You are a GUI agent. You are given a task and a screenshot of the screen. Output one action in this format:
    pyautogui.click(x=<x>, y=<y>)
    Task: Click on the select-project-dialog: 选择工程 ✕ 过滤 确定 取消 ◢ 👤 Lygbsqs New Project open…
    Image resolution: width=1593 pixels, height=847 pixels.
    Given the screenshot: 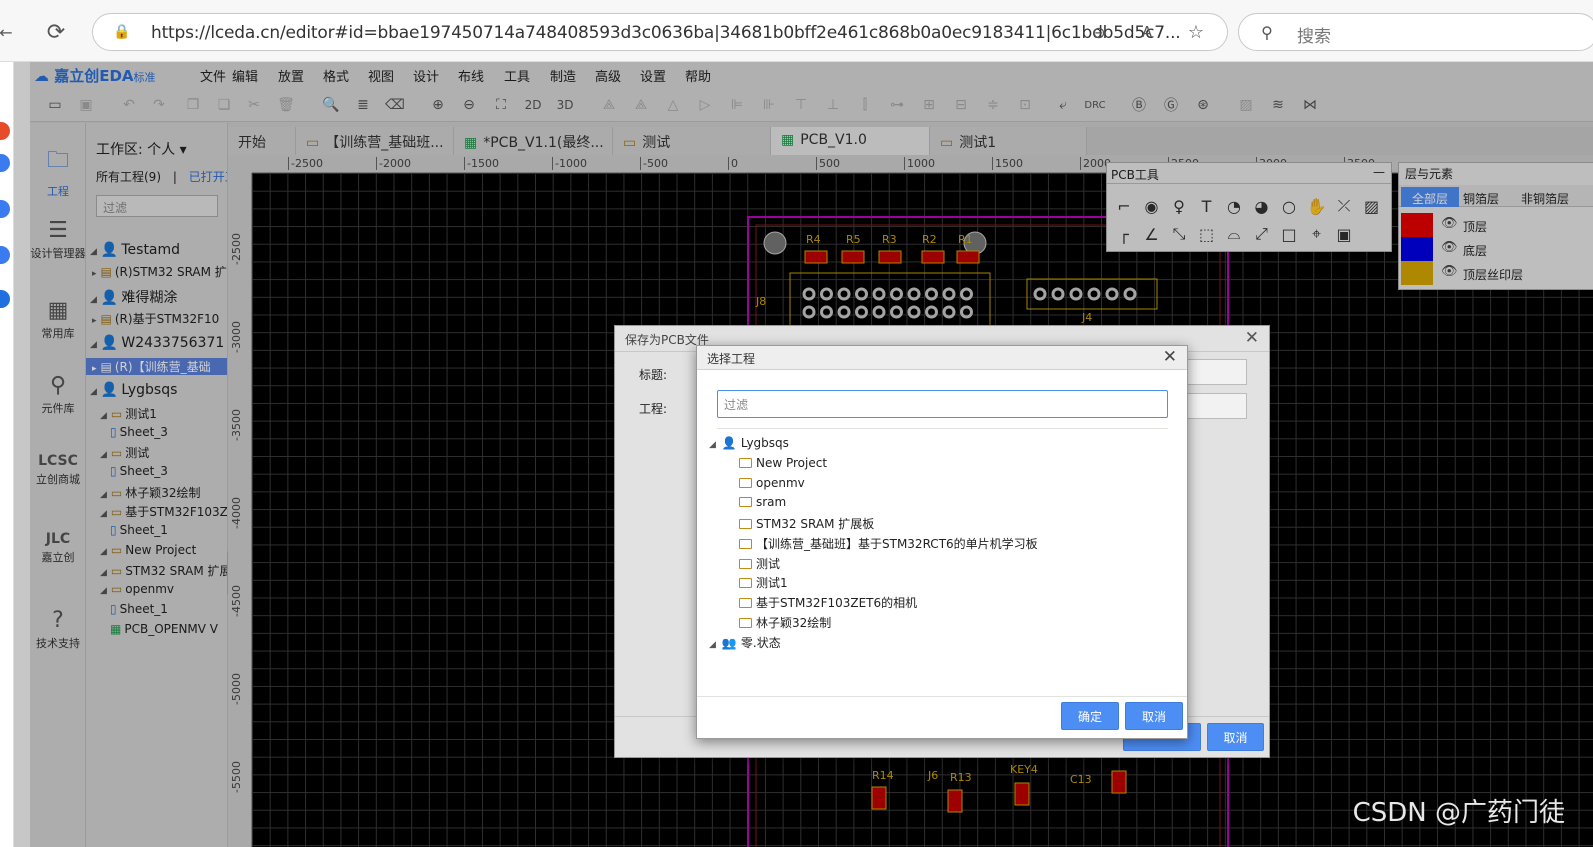 What is the action you would take?
    pyautogui.click(x=942, y=542)
    